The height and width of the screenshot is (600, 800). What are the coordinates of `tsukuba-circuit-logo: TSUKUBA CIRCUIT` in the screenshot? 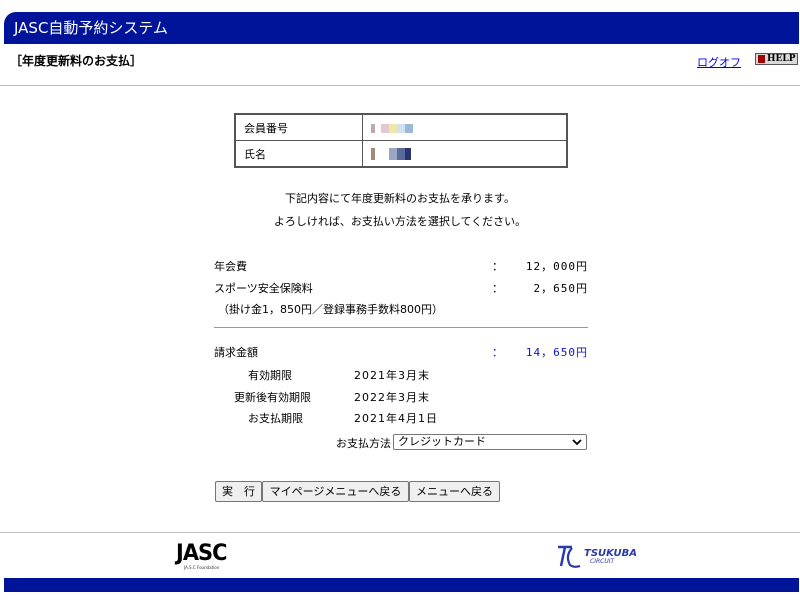 It's located at (602, 557).